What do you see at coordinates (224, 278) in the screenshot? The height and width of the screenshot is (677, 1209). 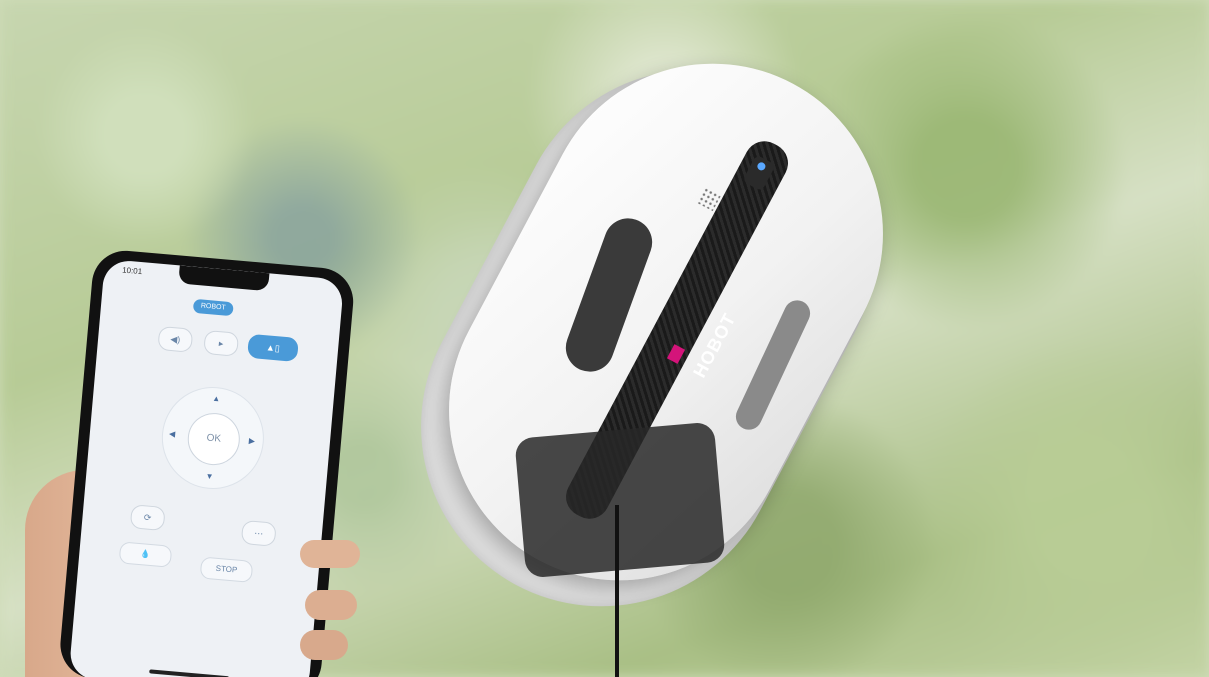 I see `phone-notch` at bounding box center [224, 278].